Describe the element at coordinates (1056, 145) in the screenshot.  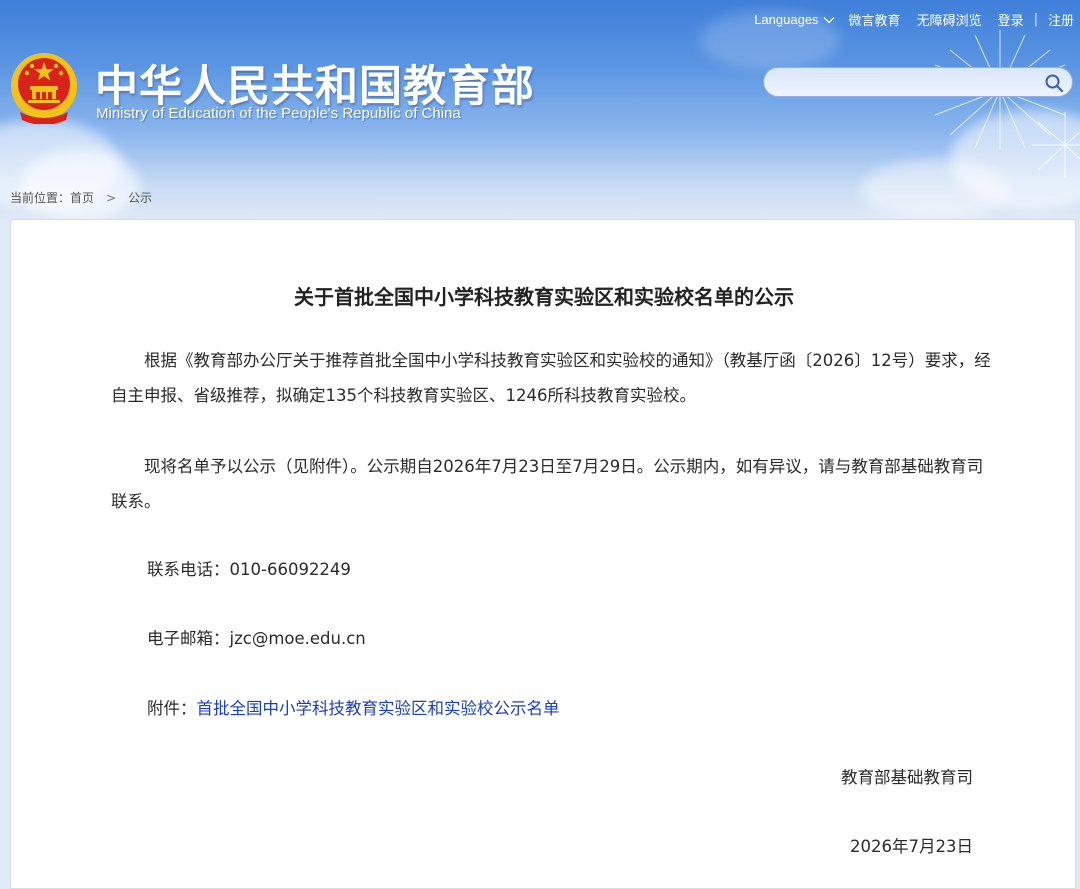
I see `dandelion-decoration` at that location.